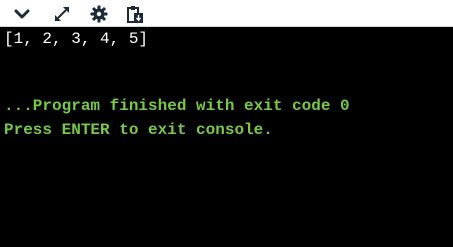 This screenshot has height=247, width=453. I want to click on clipboard-copy-icon, so click(135, 14).